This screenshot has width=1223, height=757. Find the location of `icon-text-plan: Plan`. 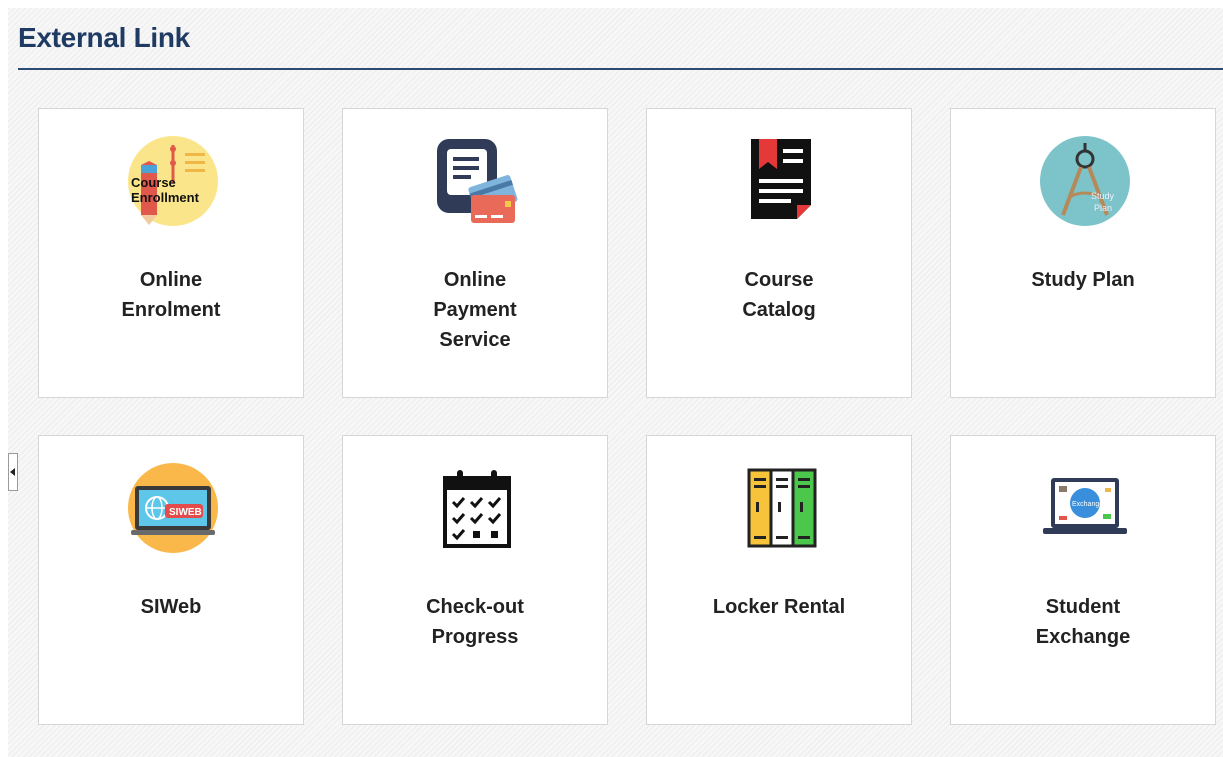

icon-text-plan: Plan is located at coordinates (1103, 208).